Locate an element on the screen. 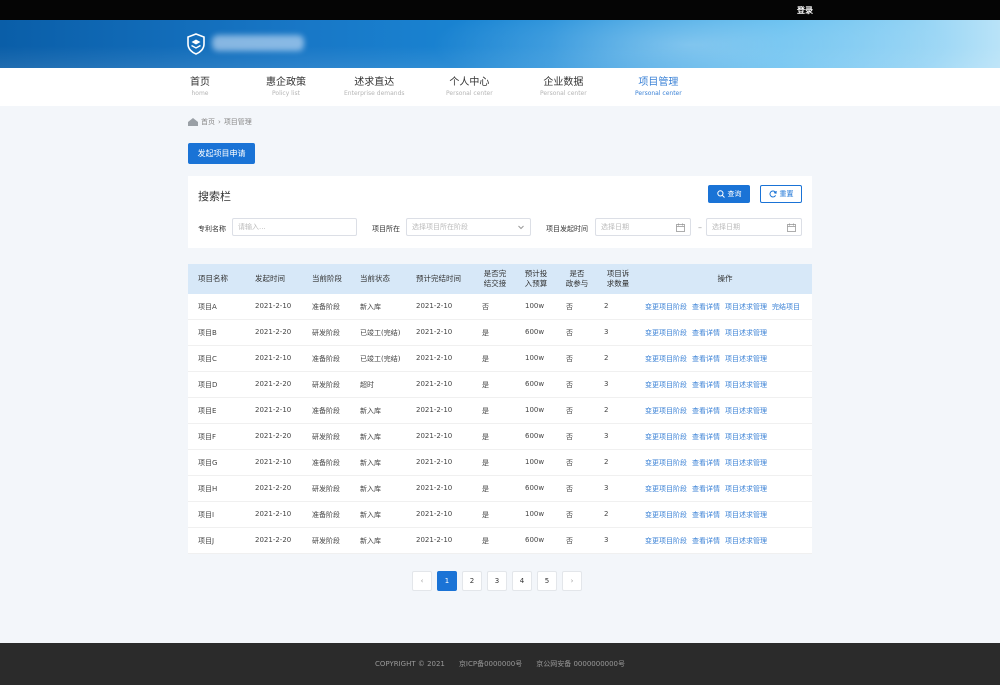 Image resolution: width=1000 pixels, height=685 pixels. cell-start-time: 2021-2-20 is located at coordinates (273, 488).